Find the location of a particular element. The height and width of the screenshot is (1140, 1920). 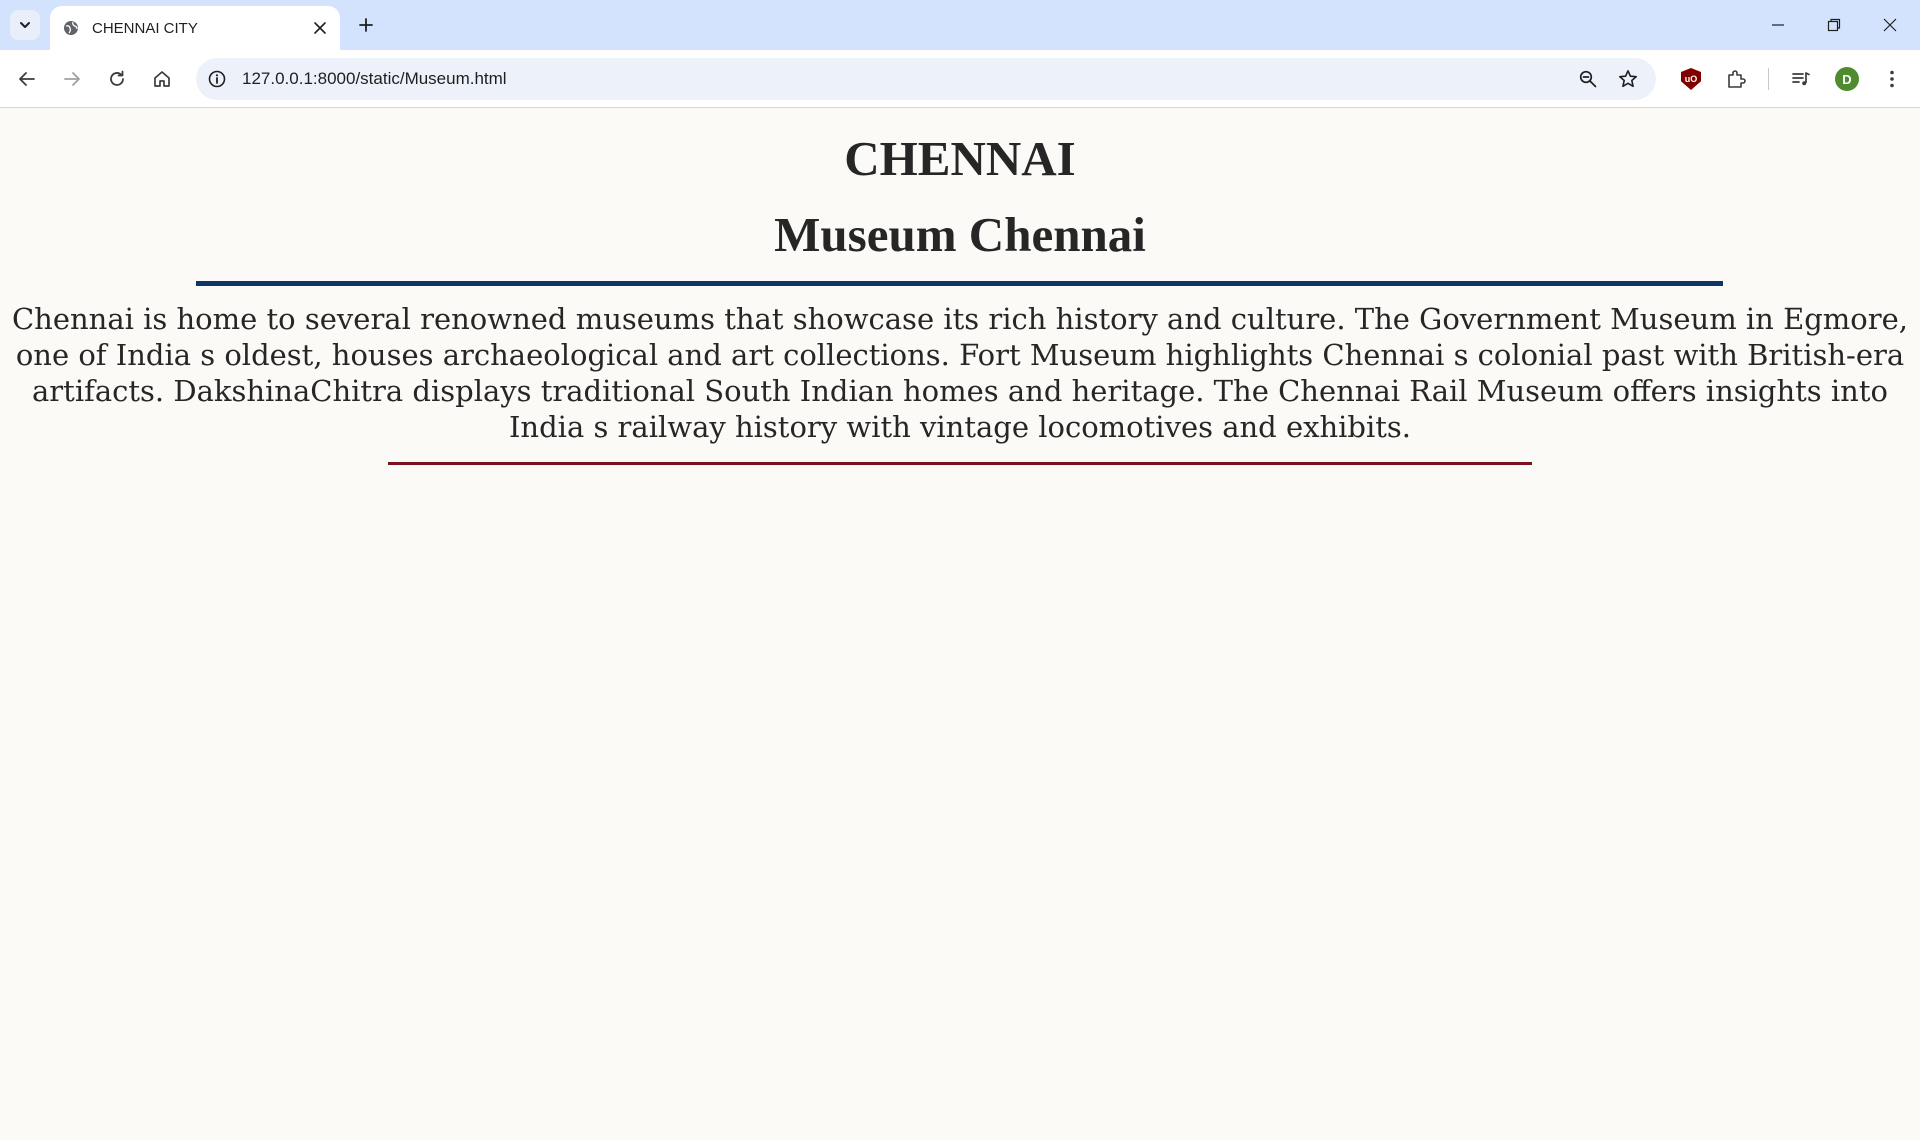

extensions-icon is located at coordinates (1737, 79).